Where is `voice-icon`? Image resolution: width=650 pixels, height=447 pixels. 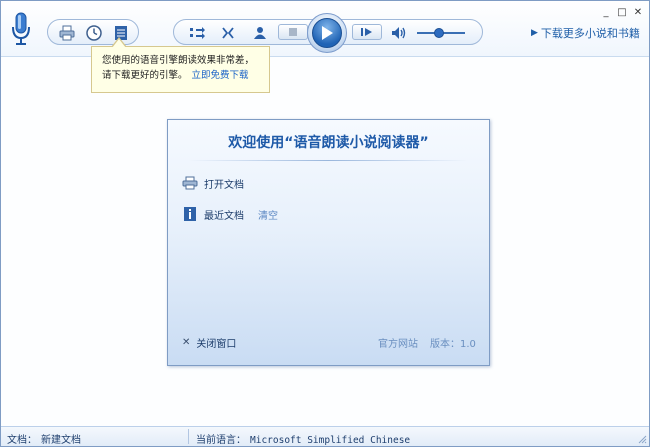
voice-icon is located at coordinates (228, 33).